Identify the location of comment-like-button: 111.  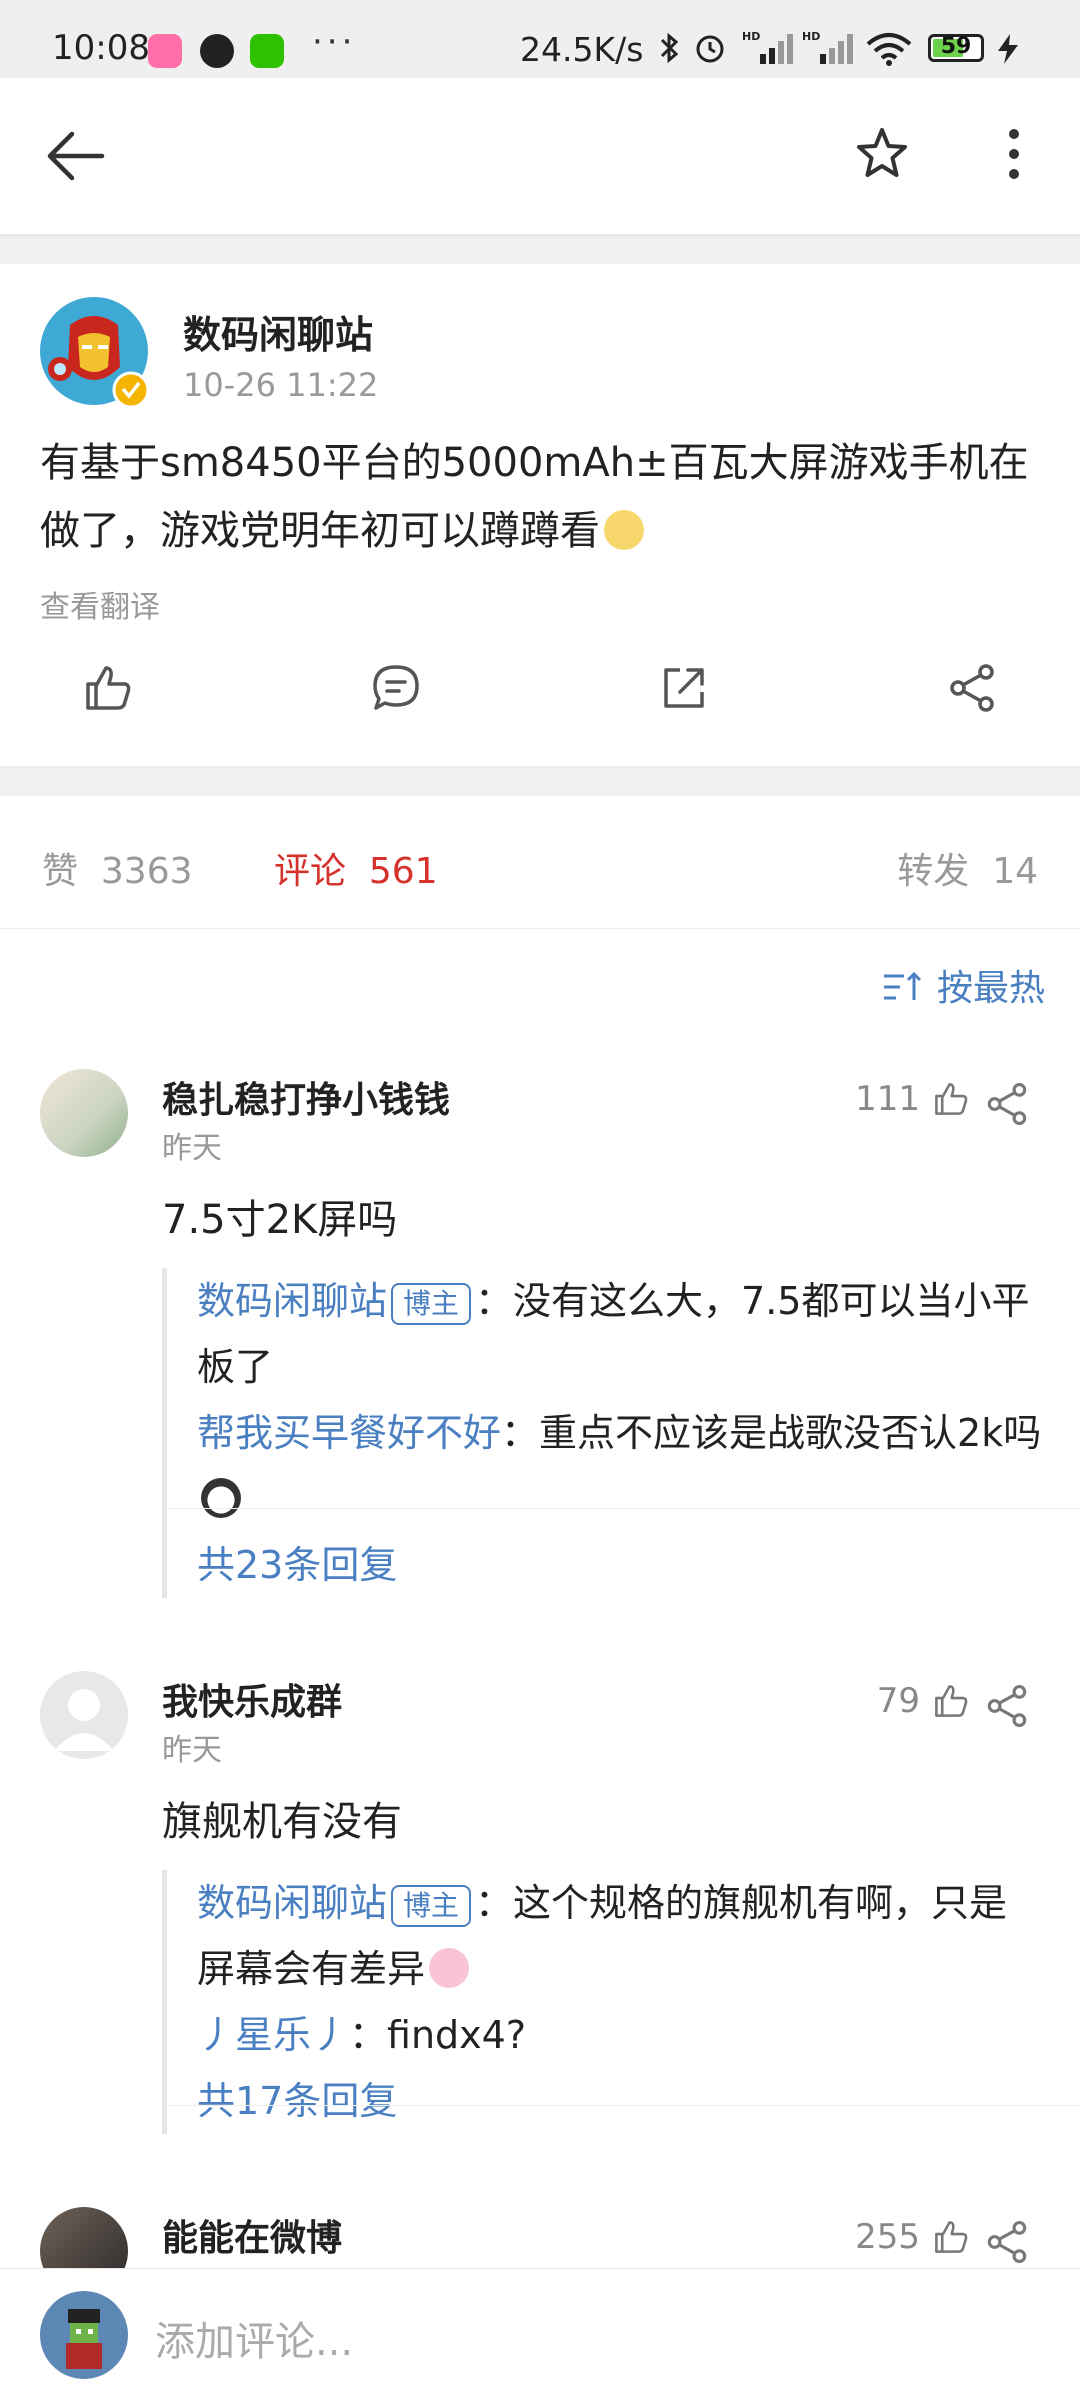
(912, 1099).